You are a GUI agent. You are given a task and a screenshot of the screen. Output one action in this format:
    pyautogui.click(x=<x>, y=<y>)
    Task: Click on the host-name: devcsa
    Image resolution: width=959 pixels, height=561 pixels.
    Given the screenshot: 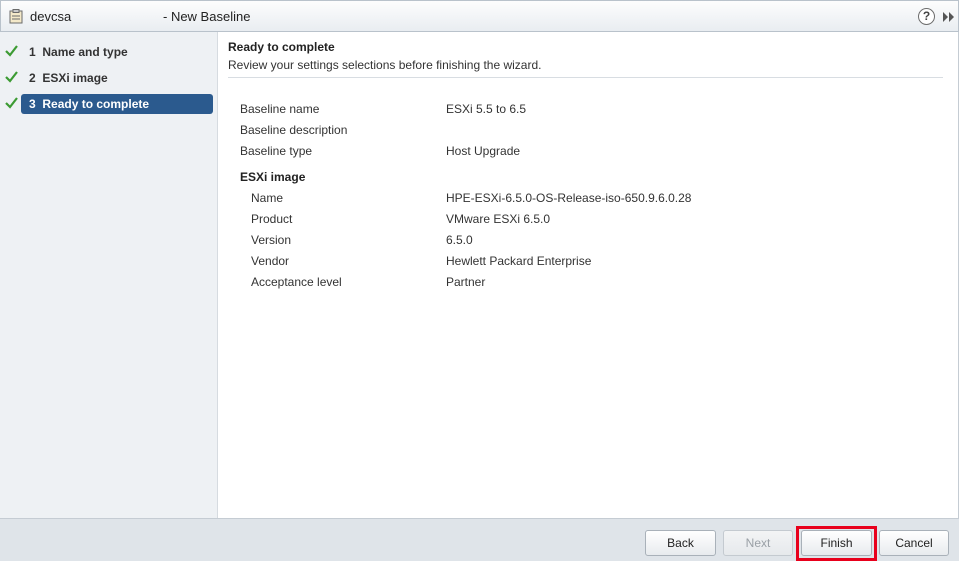 What is the action you would take?
    pyautogui.click(x=51, y=16)
    